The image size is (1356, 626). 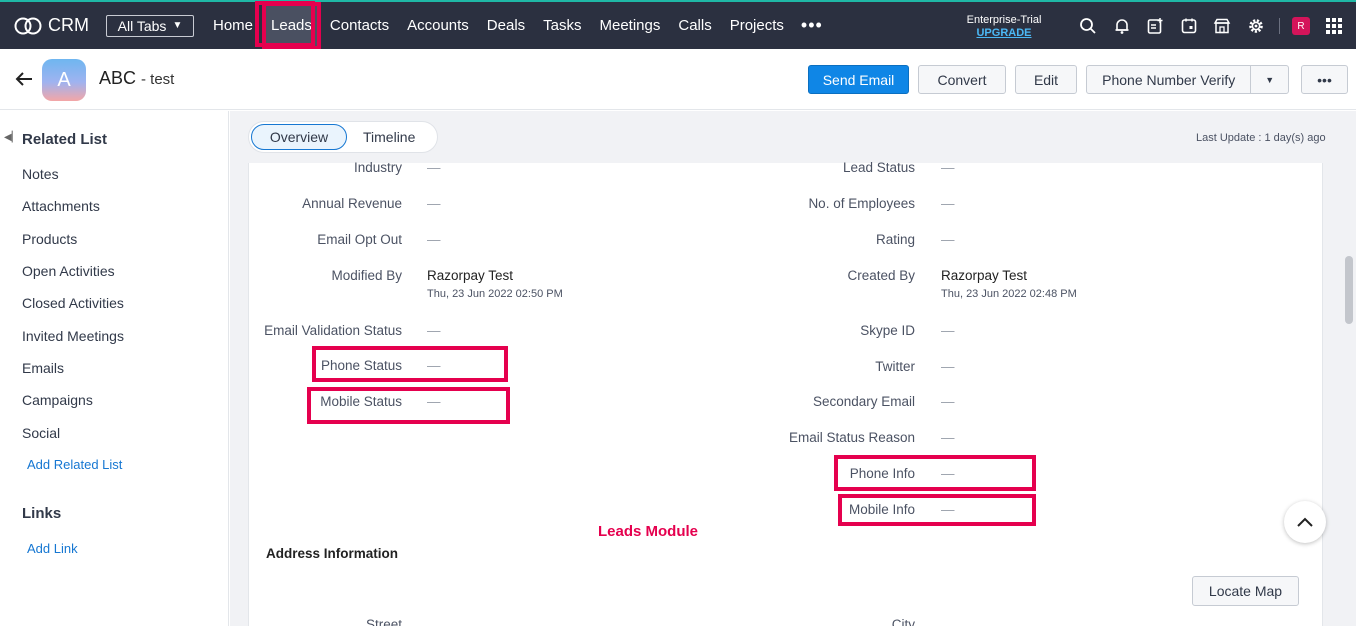 I want to click on field-value-skype-id: —, so click(x=948, y=330).